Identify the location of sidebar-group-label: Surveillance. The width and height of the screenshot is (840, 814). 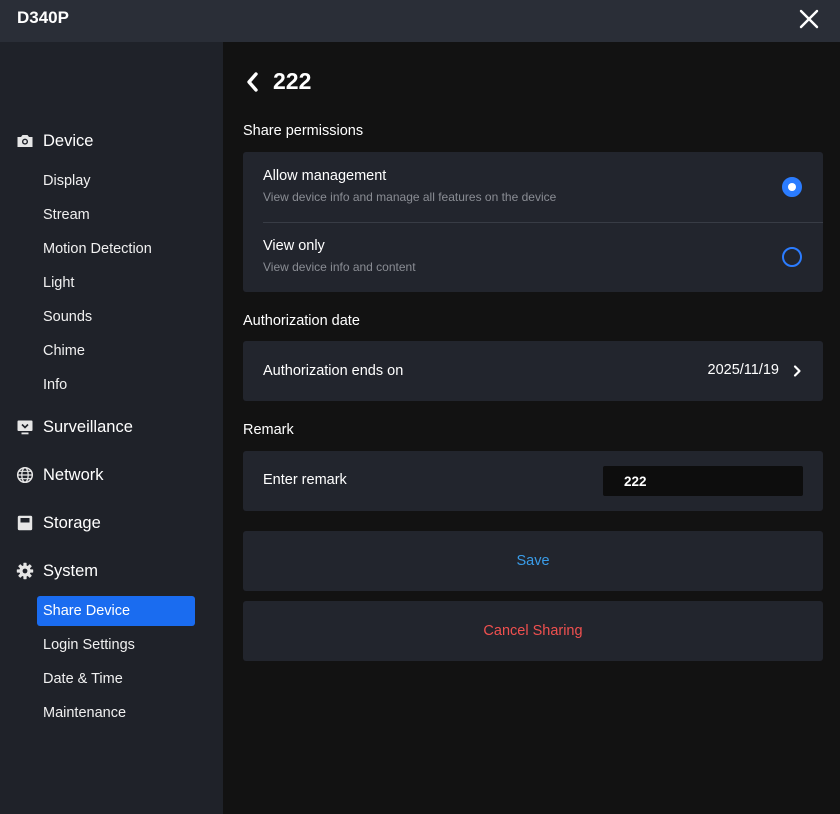
(88, 426).